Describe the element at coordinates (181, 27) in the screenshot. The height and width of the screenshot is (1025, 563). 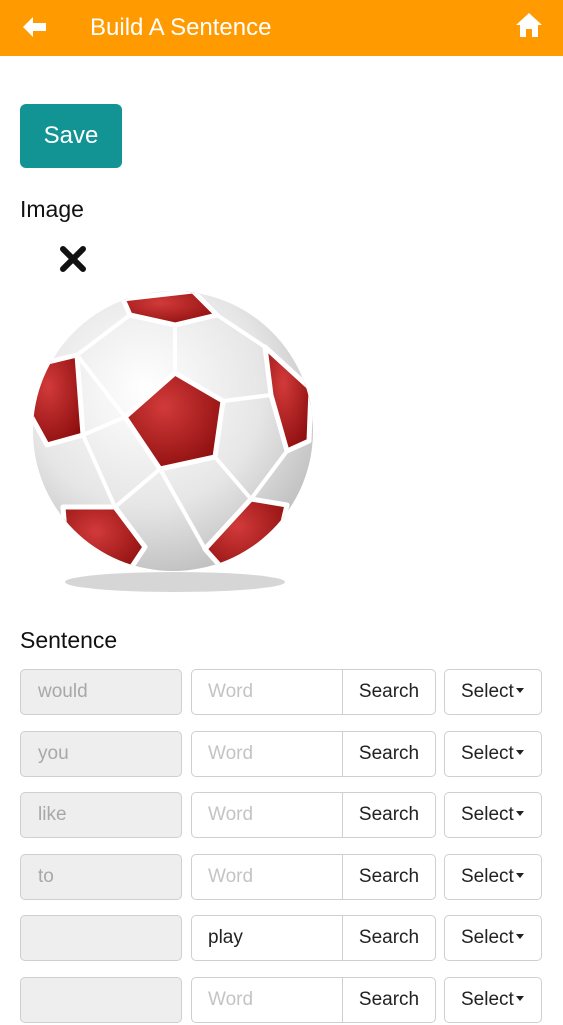
I see `page-title: Build A Sentence` at that location.